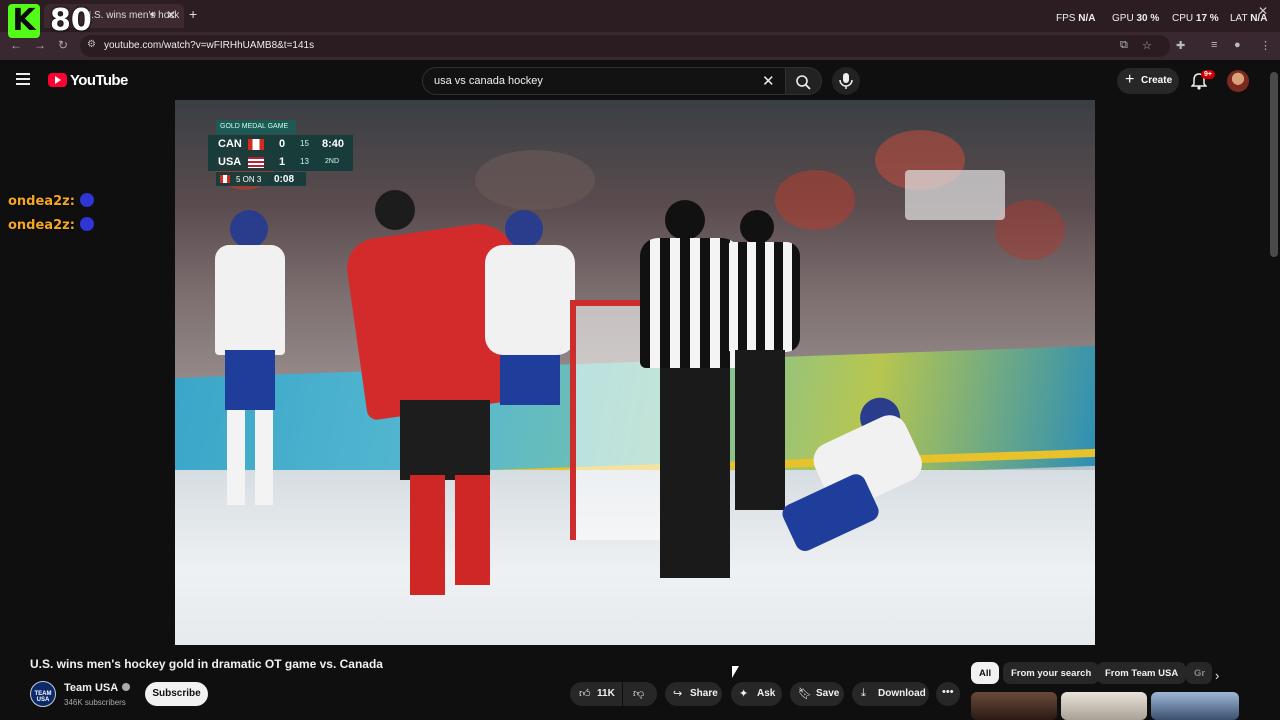  Describe the element at coordinates (1195, 18) in the screenshot. I see `cpu-readout: CPU 17 %` at that location.